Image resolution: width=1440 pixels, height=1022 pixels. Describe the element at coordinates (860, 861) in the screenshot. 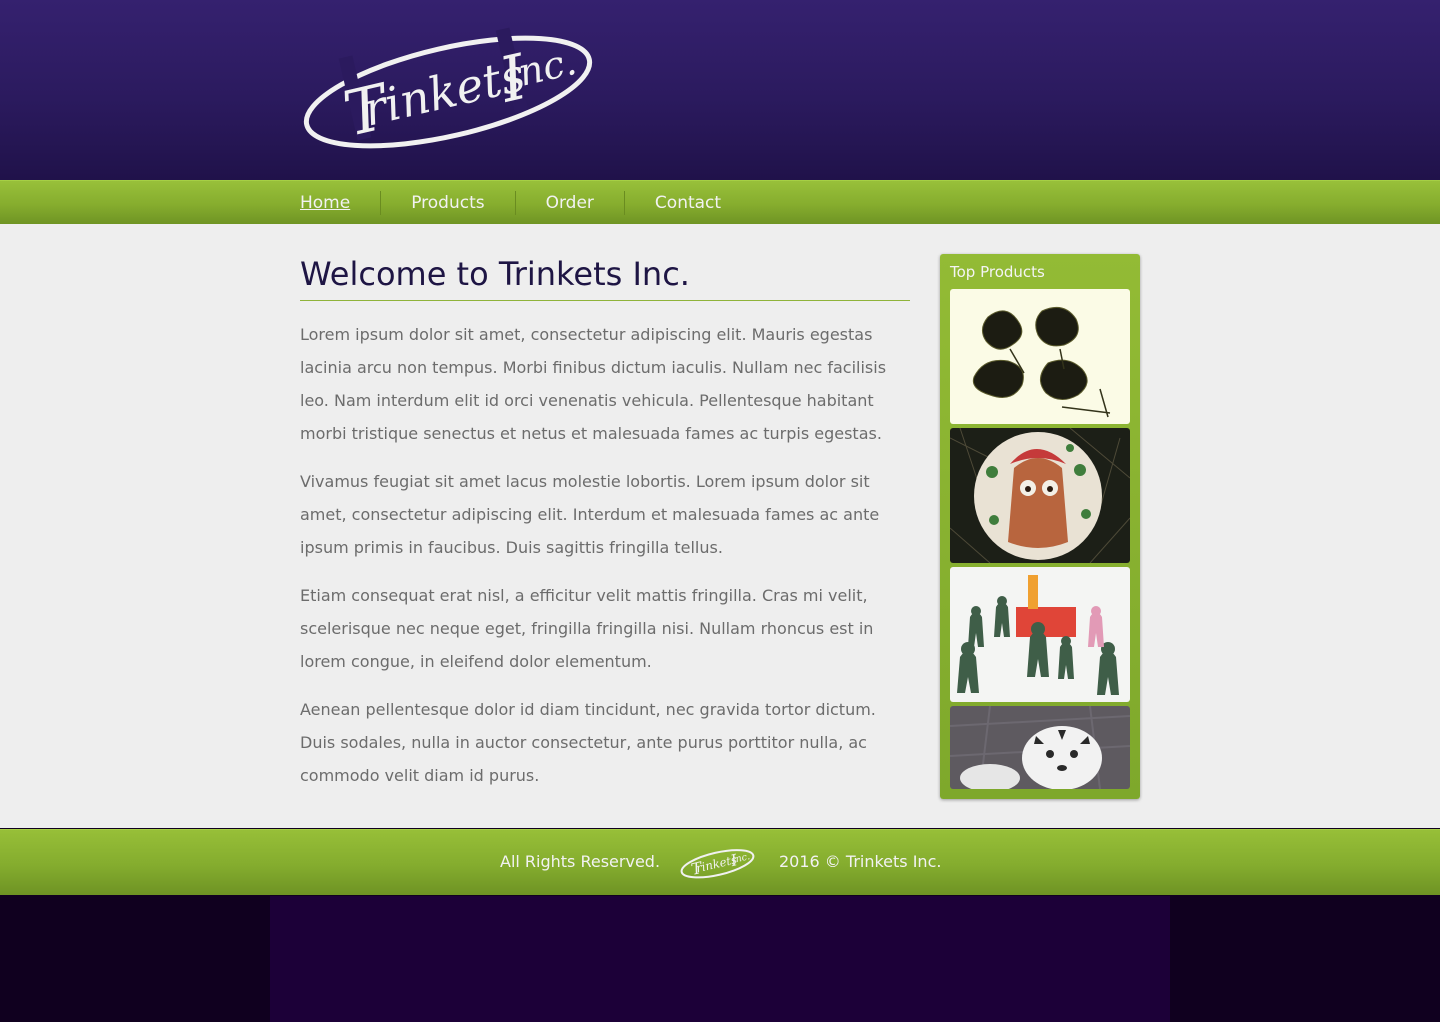

I see `footer-copyright-text: 2016 © Trinkets Inc.` at that location.